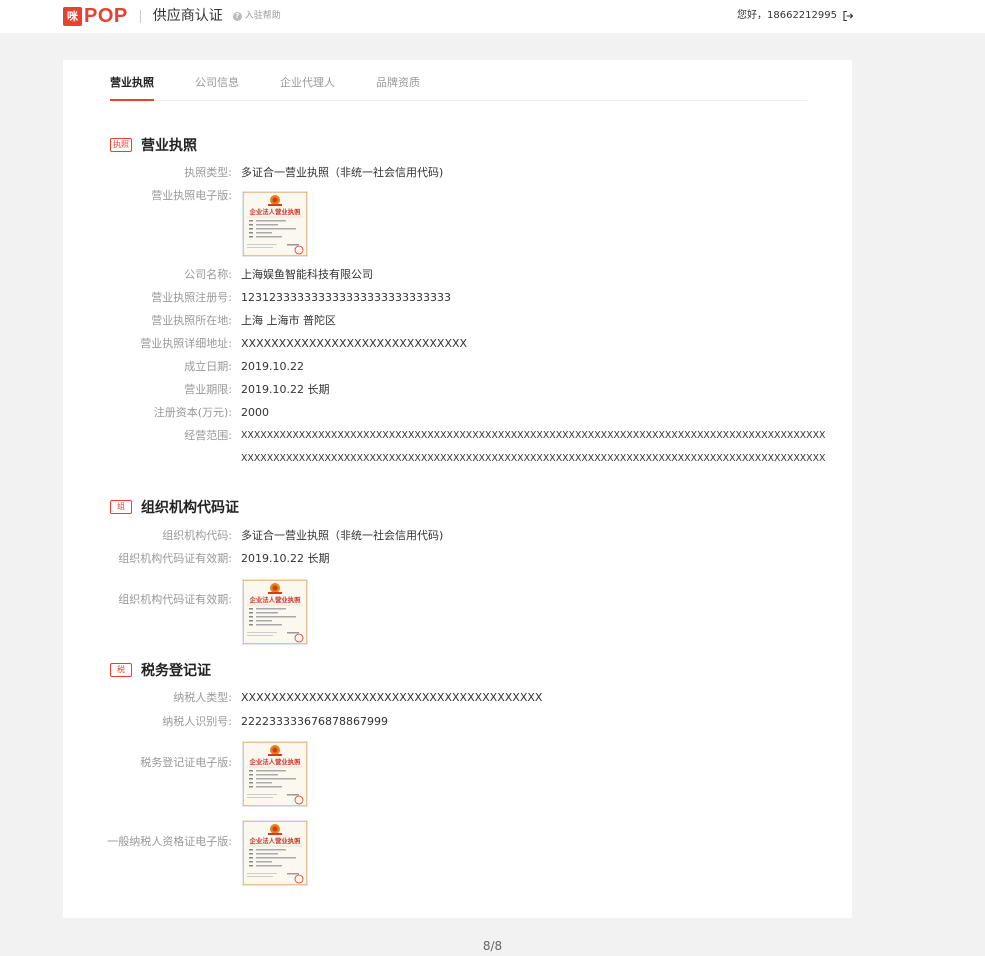 The image size is (985, 956). Describe the element at coordinates (354, 343) in the screenshot. I see `field-value: XXXXXXXXXXXXXXXXXXXXXXXXXXXXXX` at that location.